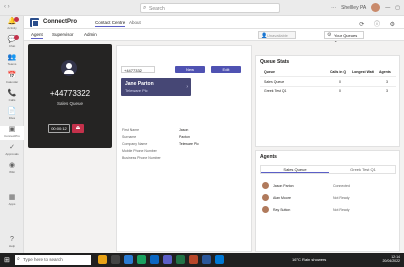 The width and height of the screenshot is (404, 267). Describe the element at coordinates (135, 144) in the screenshot. I see `field-label: Company Name` at that location.